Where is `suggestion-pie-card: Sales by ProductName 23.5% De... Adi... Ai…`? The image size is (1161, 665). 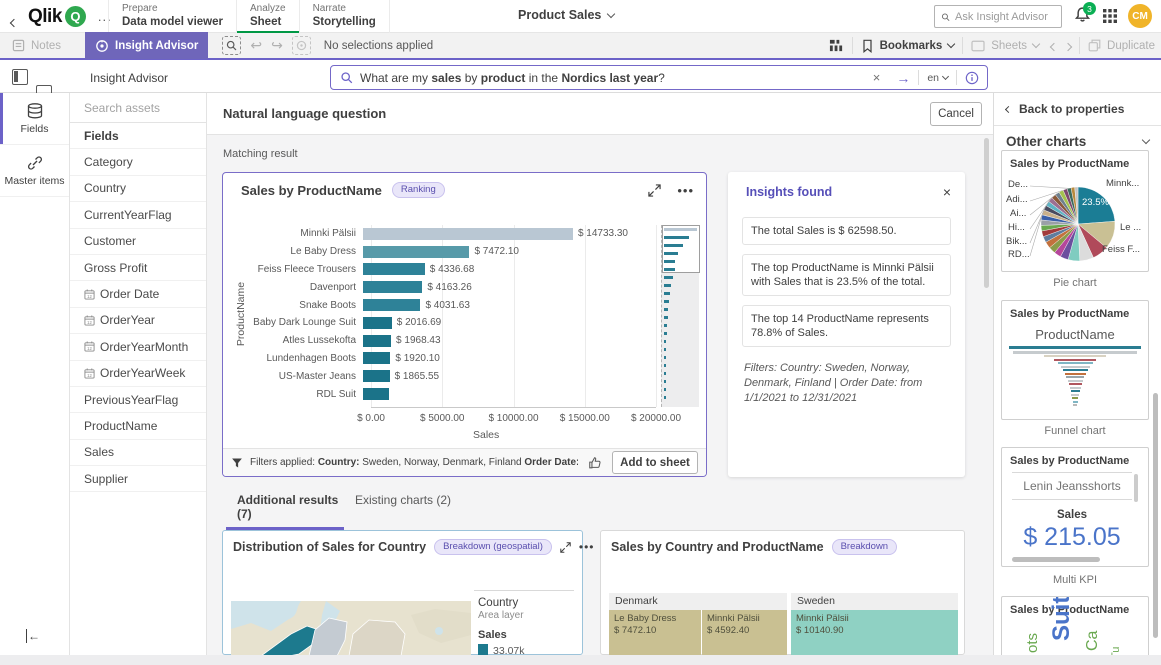 suggestion-pie-card: Sales by ProductName 23.5% De... Adi... Ai… is located at coordinates (1075, 211).